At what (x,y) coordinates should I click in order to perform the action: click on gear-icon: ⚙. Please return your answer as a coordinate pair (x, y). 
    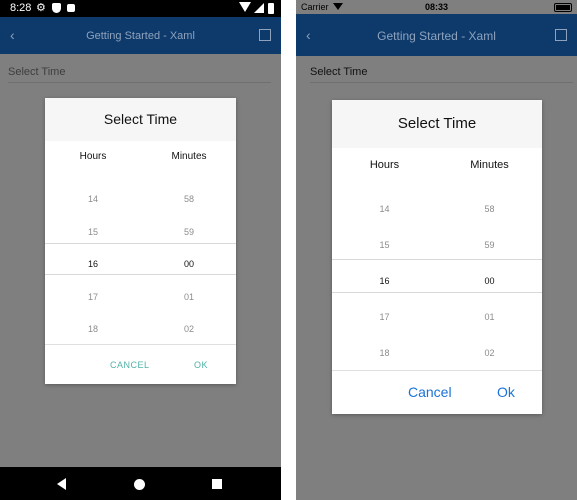
    Looking at the image, I should click on (41, 8).